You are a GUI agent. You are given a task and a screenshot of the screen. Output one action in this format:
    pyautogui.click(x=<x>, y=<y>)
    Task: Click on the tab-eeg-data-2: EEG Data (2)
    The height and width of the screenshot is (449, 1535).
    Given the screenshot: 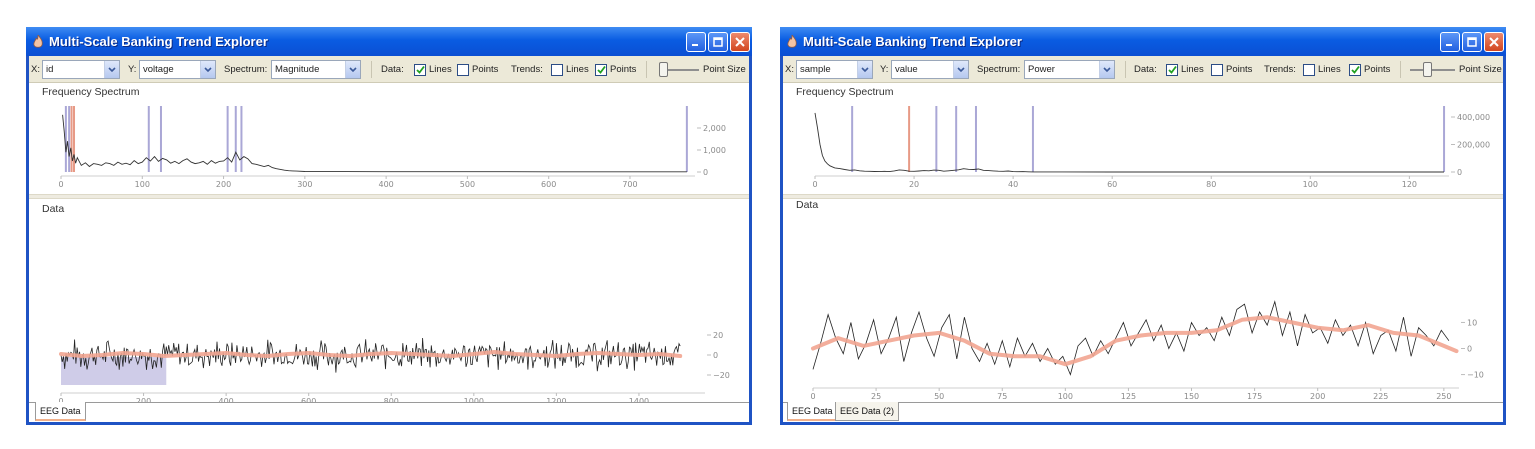 What is the action you would take?
    pyautogui.click(x=867, y=411)
    